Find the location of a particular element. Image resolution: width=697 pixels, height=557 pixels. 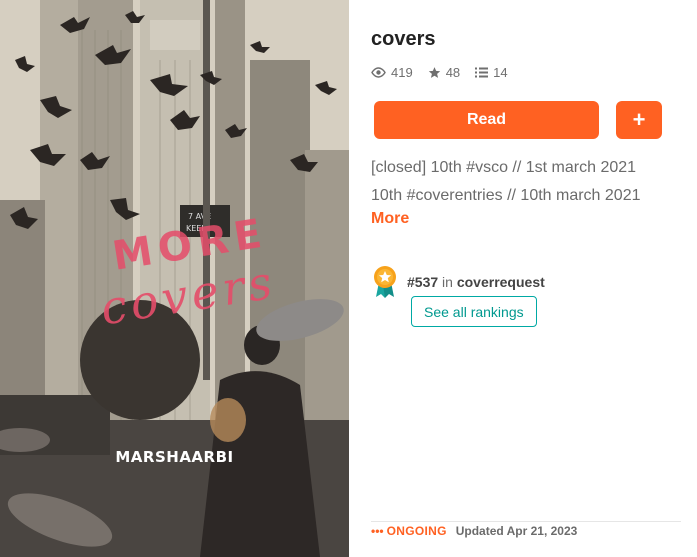

parts-count: 14 is located at coordinates (500, 72).